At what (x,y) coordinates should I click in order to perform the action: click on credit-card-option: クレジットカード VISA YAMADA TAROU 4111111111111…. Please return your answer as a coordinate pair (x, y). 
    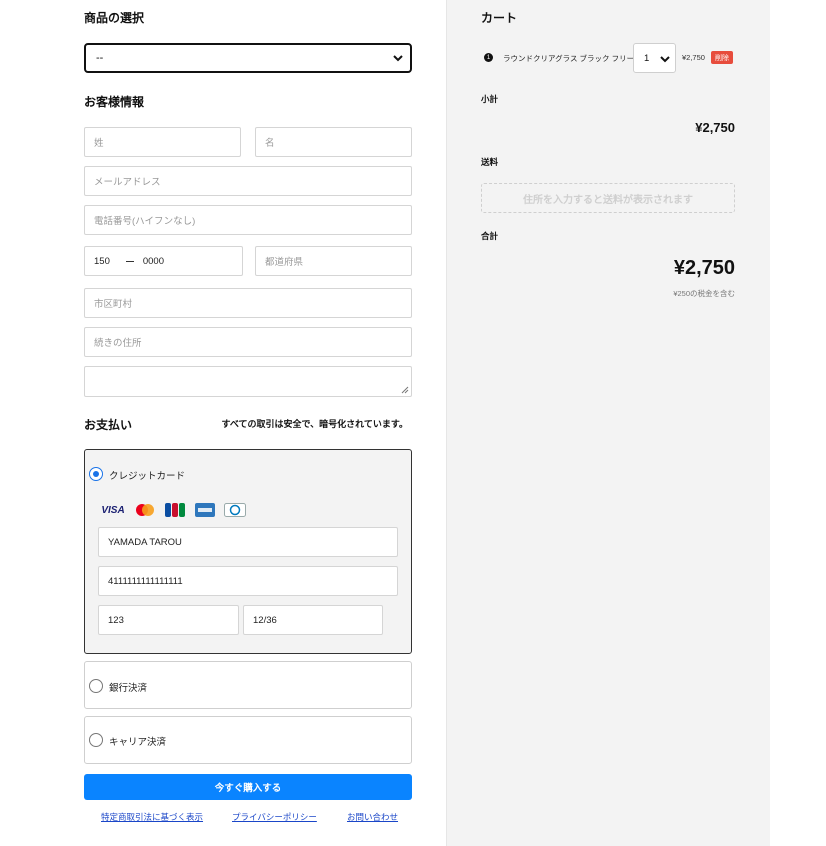
    Looking at the image, I should click on (248, 551).